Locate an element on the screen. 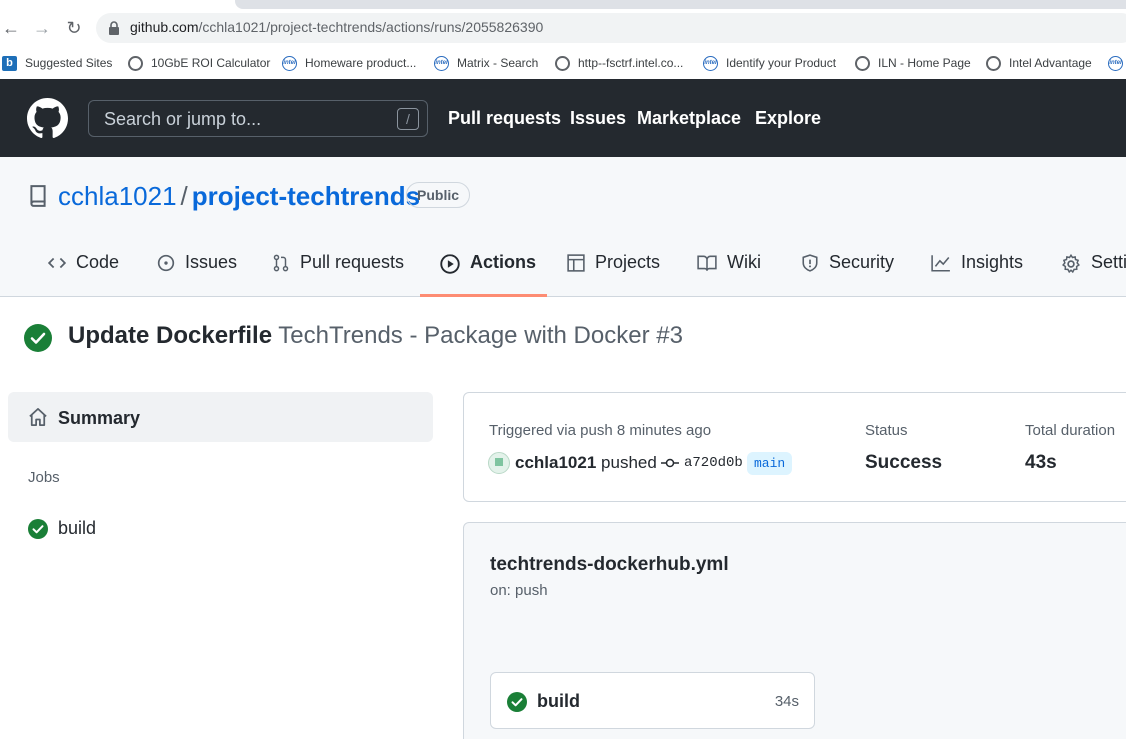 This screenshot has height=739, width=1126. tab-projects: Projects is located at coordinates (613, 274).